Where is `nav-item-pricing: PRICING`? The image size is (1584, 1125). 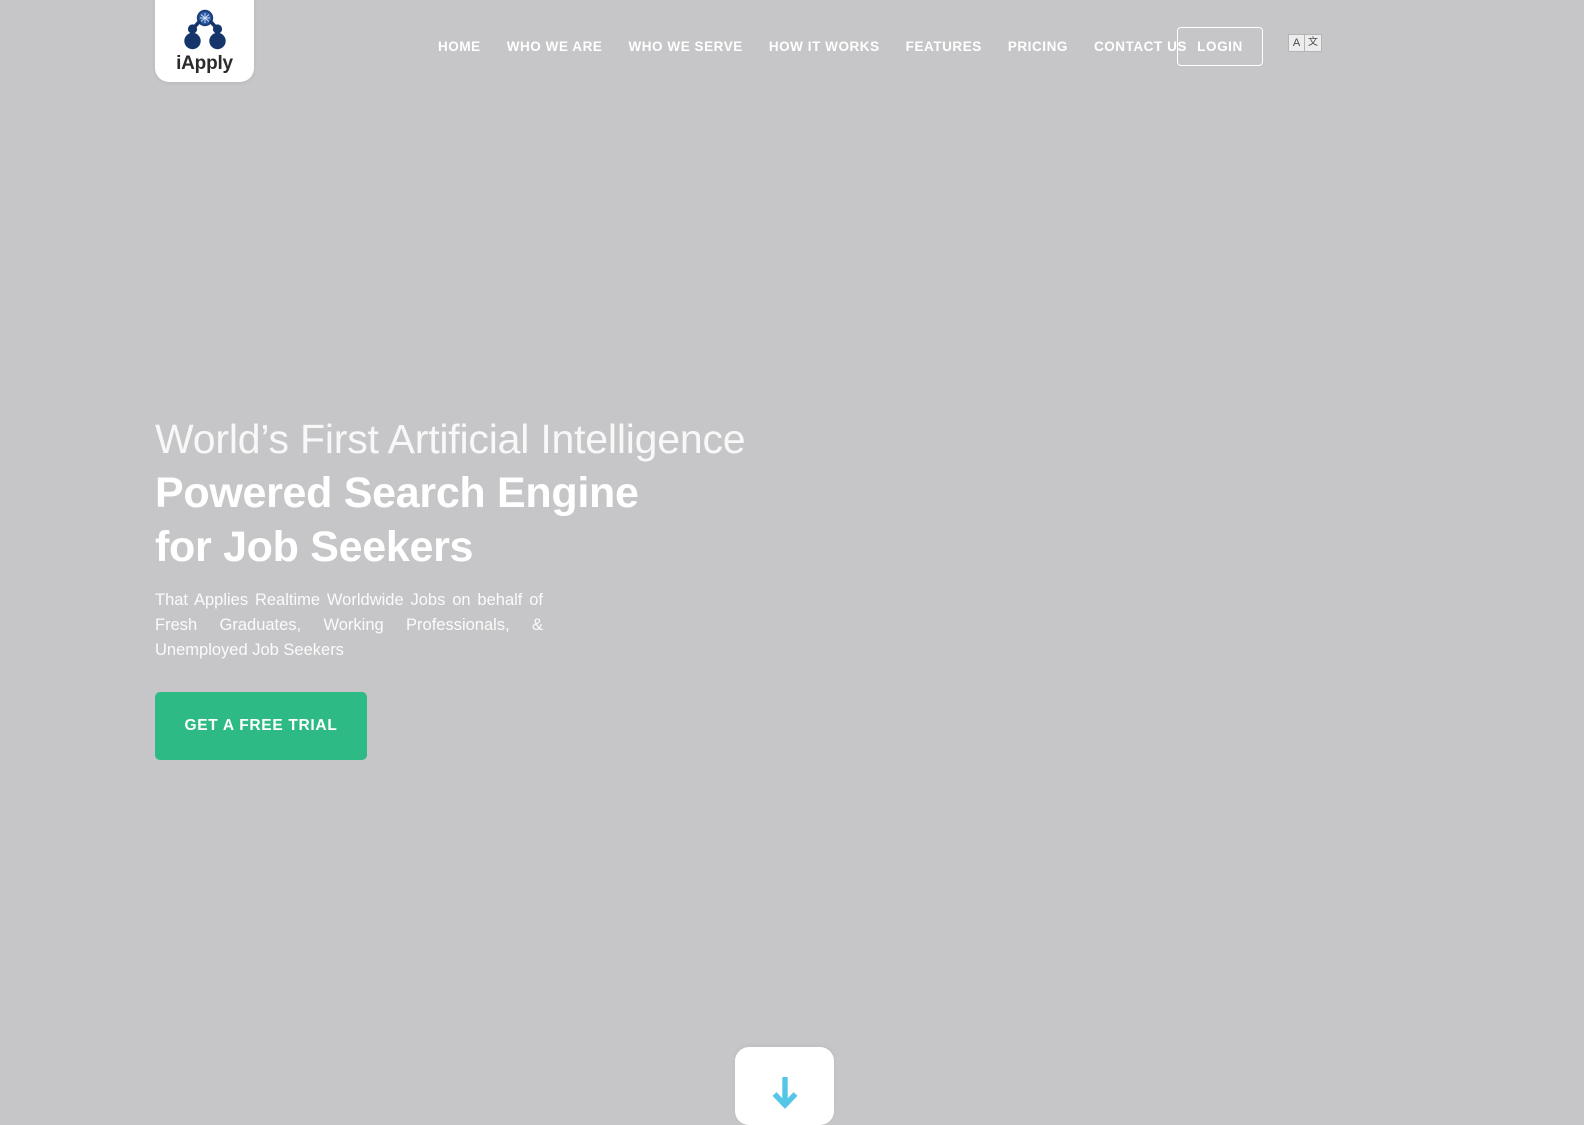 nav-item-pricing: PRICING is located at coordinates (1038, 47).